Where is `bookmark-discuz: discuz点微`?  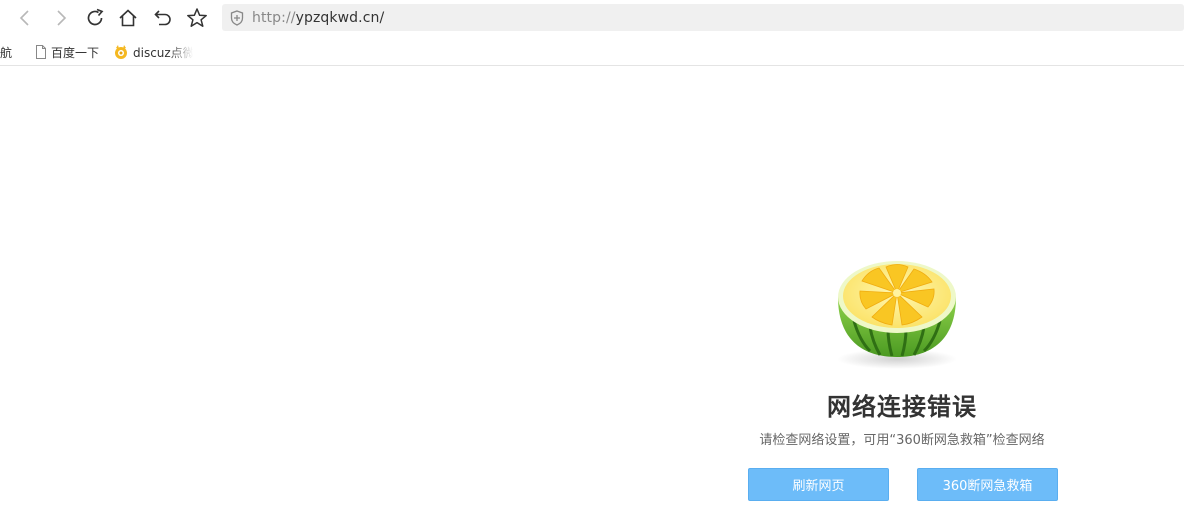 bookmark-discuz: discuz点微 is located at coordinates (153, 52).